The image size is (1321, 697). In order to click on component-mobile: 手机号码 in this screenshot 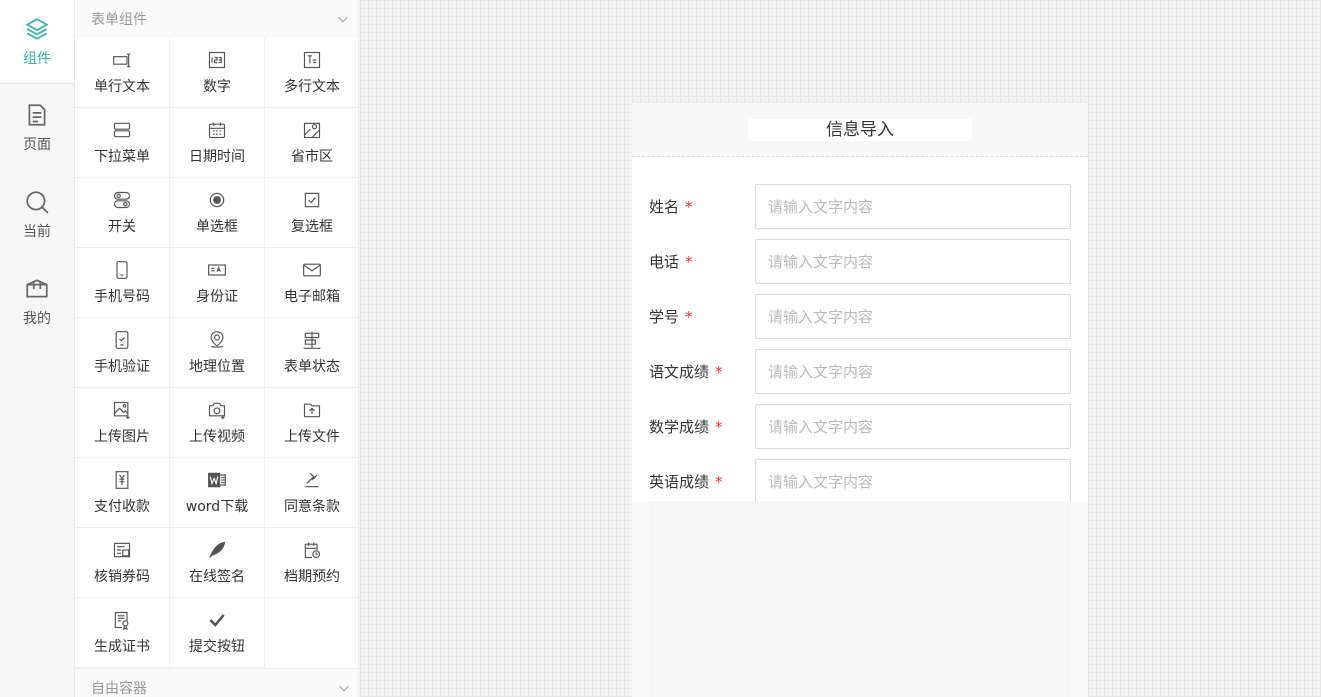, I will do `click(122, 283)`.